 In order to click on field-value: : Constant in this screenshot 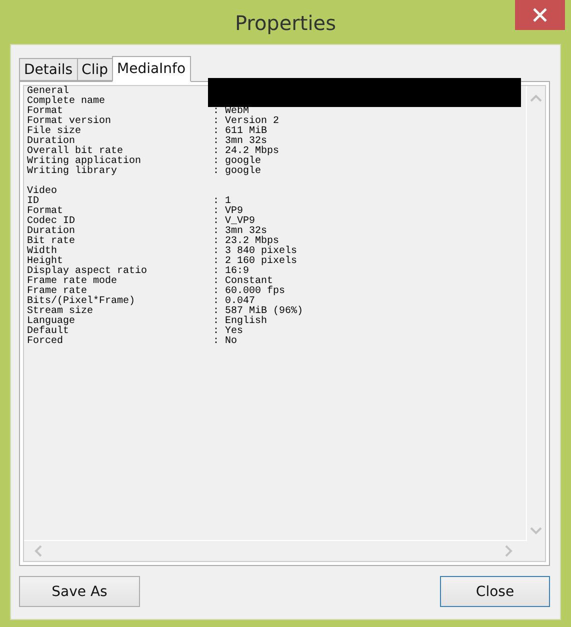, I will do `click(243, 282)`.